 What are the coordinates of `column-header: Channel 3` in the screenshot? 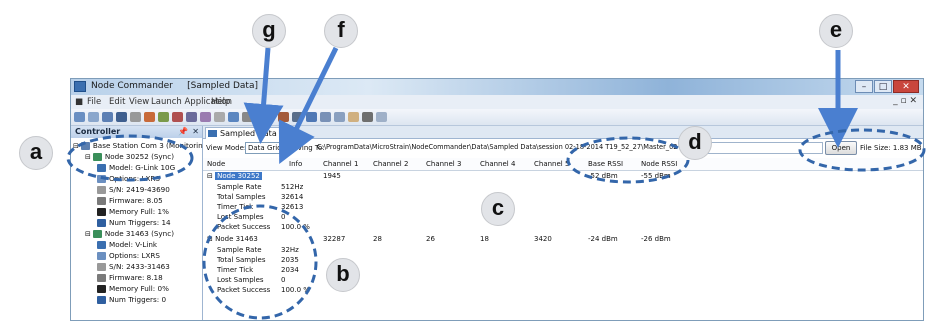 It's located at (443, 164).